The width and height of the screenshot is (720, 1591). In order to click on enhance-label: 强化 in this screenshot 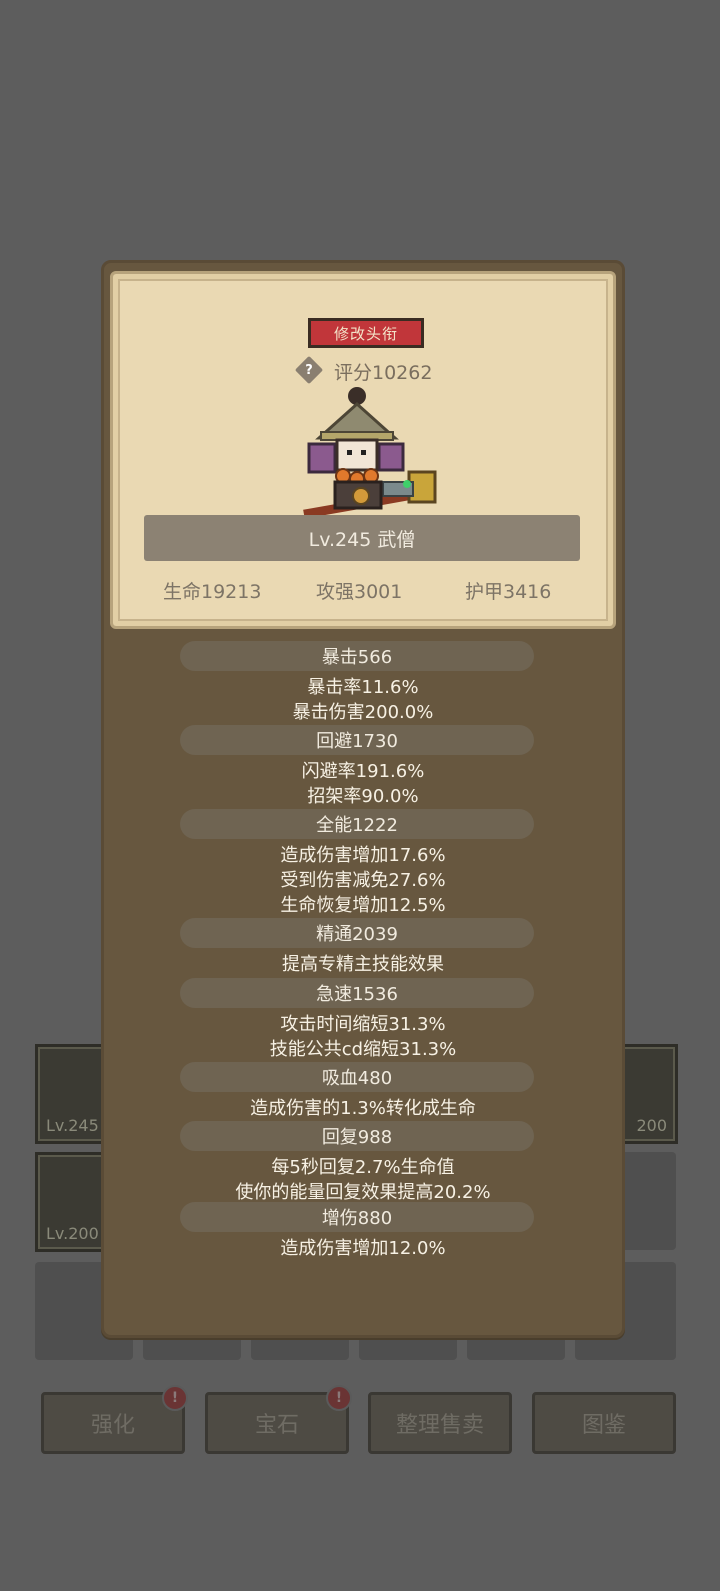, I will do `click(112, 1425)`.